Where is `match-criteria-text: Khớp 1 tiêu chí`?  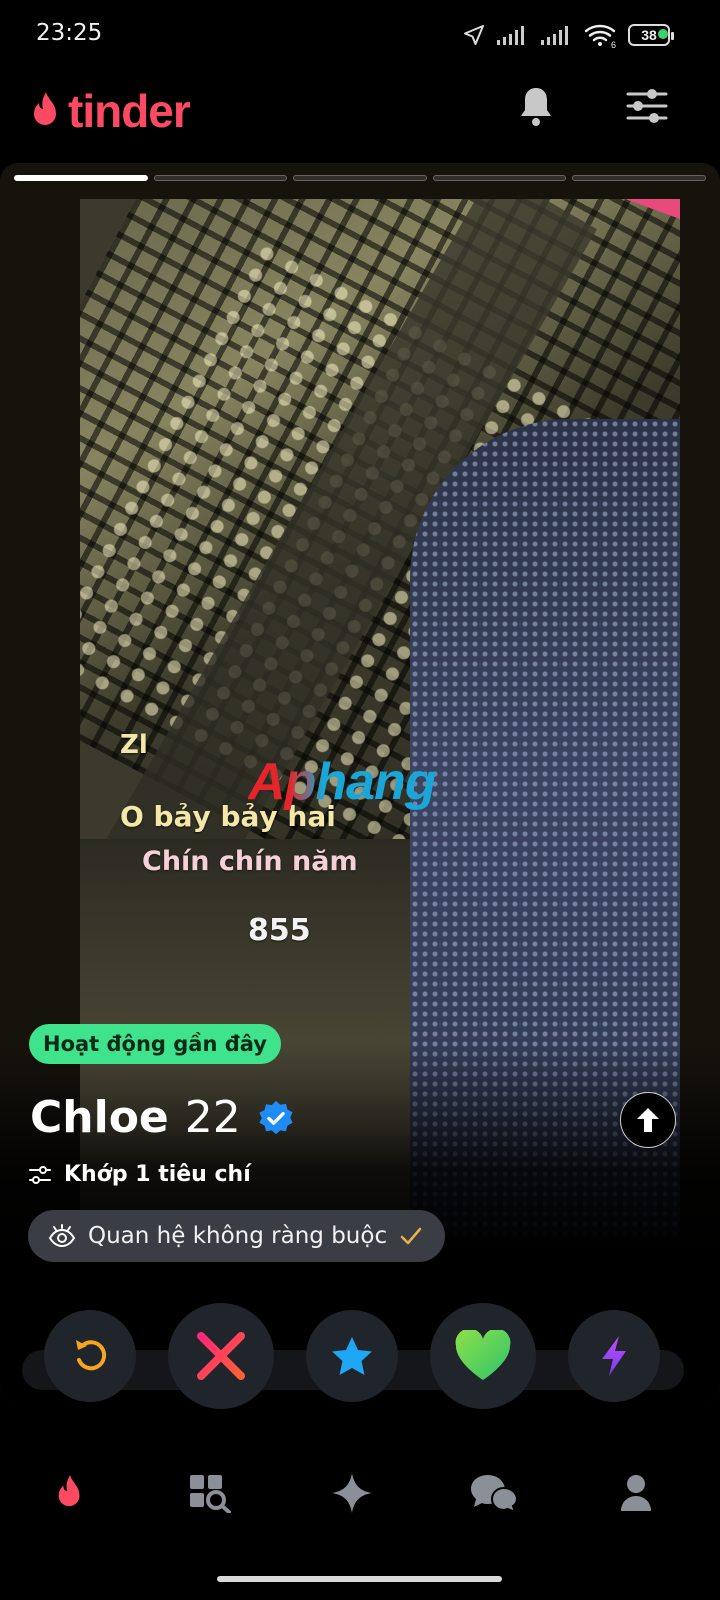
match-criteria-text: Khớp 1 tiêu chí is located at coordinates (157, 1174).